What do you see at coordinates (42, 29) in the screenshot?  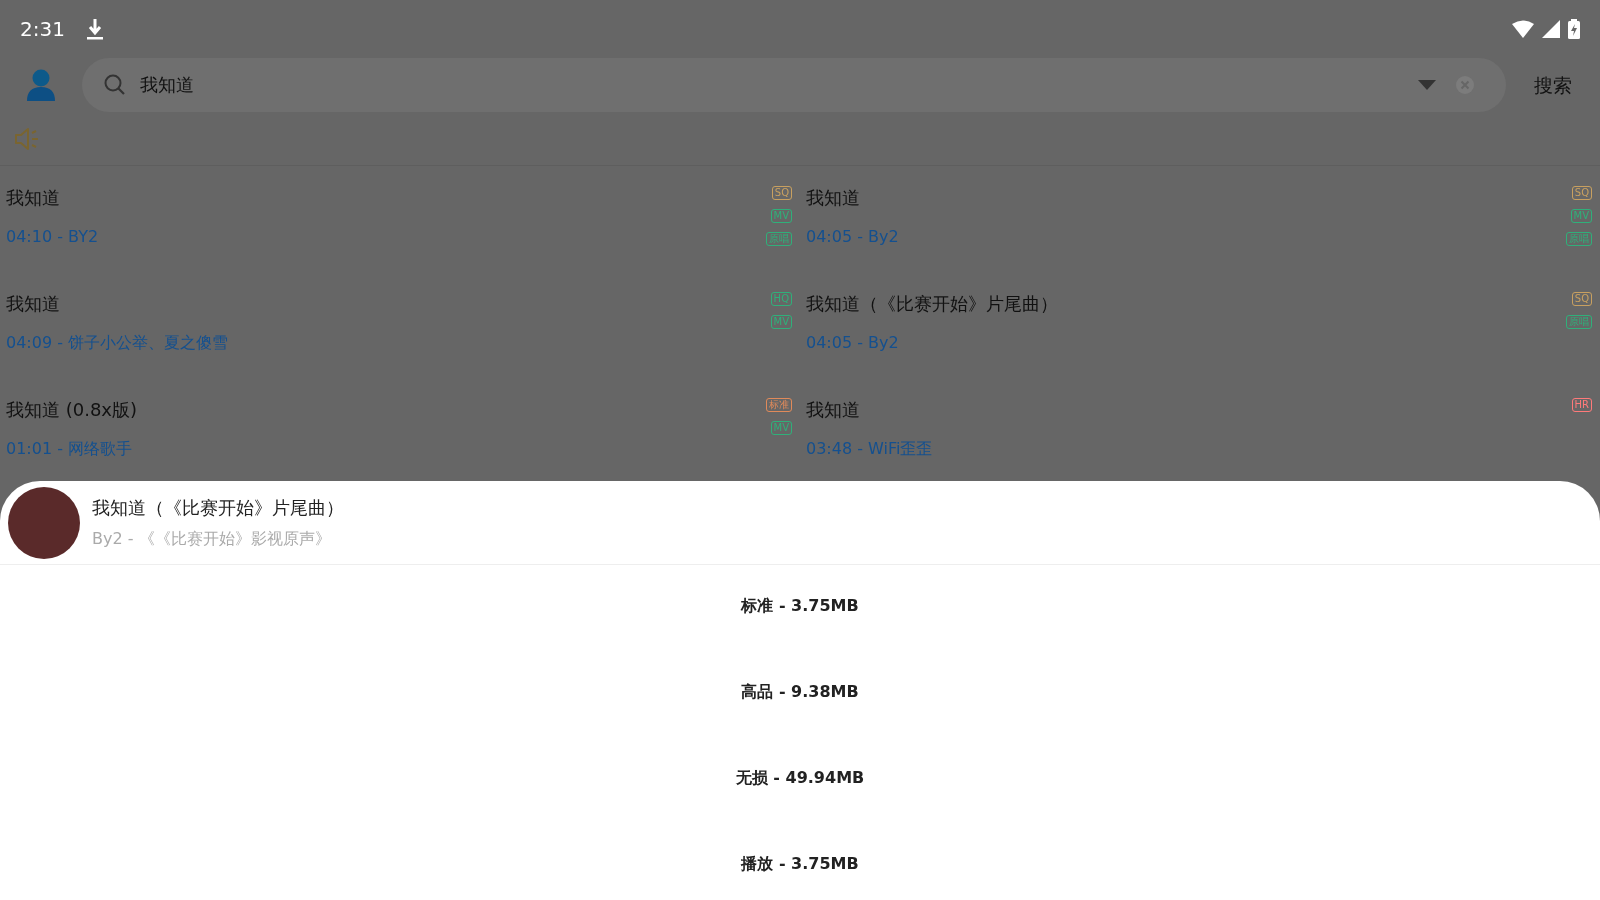 I see `clock: 2:31` at bounding box center [42, 29].